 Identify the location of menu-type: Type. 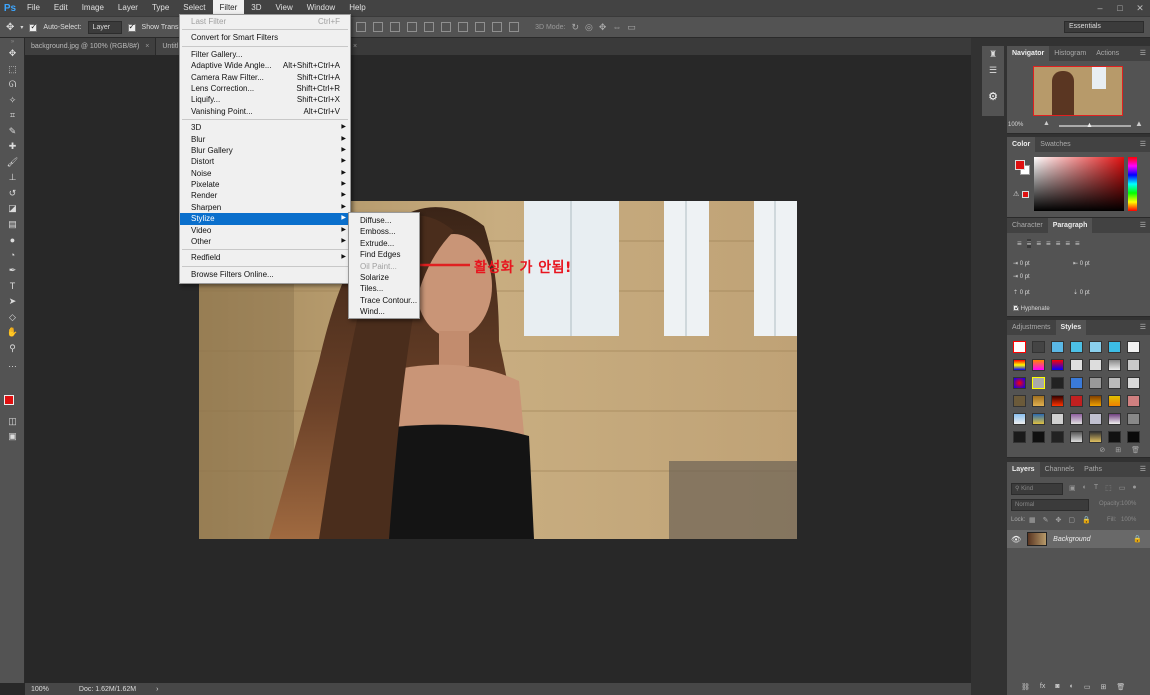
(160, 8).